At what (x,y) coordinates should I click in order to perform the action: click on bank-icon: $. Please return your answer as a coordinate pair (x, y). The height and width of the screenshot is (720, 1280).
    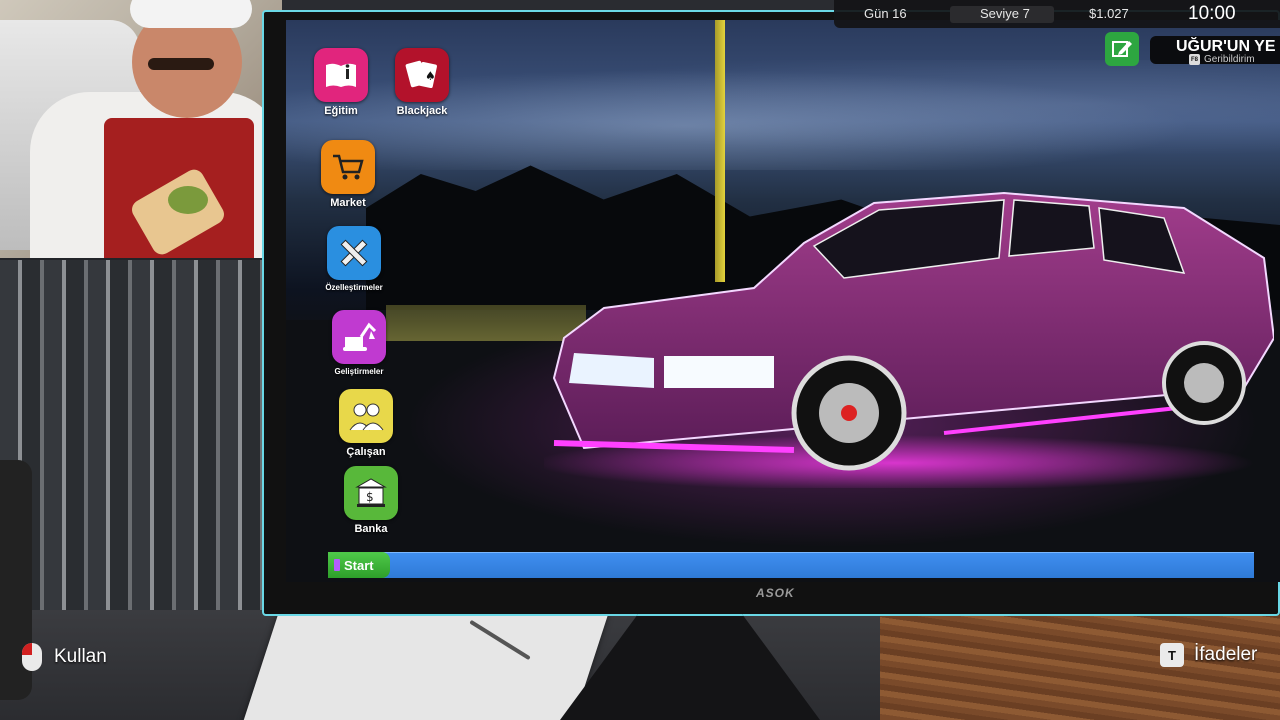
    Looking at the image, I should click on (371, 493).